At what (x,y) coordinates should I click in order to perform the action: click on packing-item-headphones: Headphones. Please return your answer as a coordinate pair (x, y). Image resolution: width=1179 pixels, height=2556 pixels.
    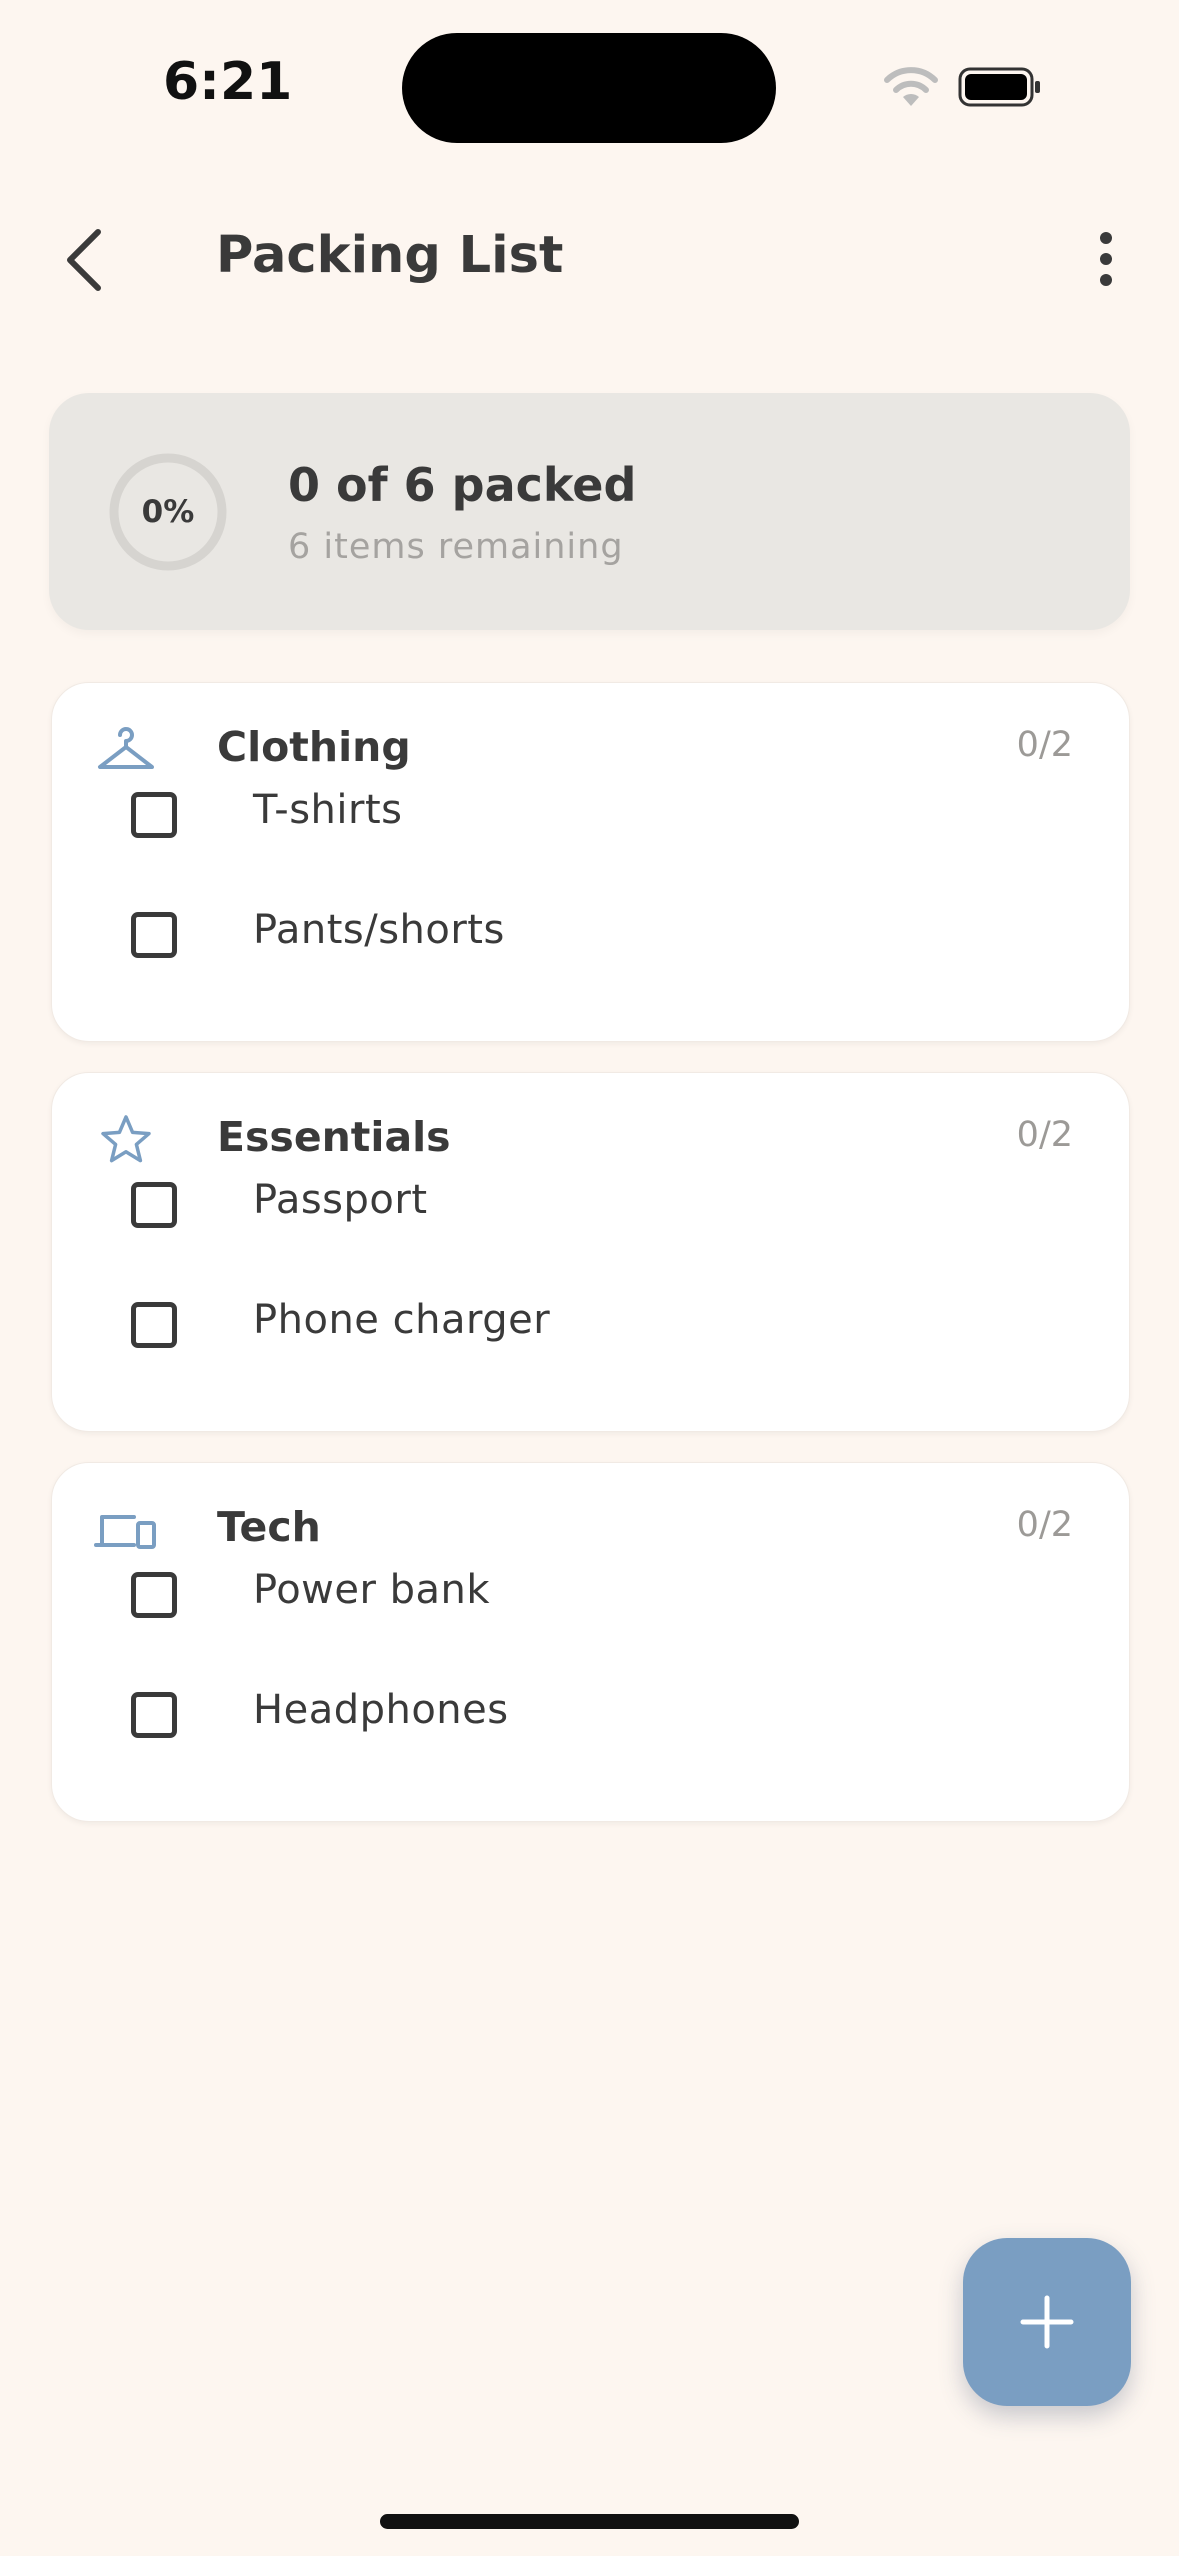
    Looking at the image, I should click on (590, 1720).